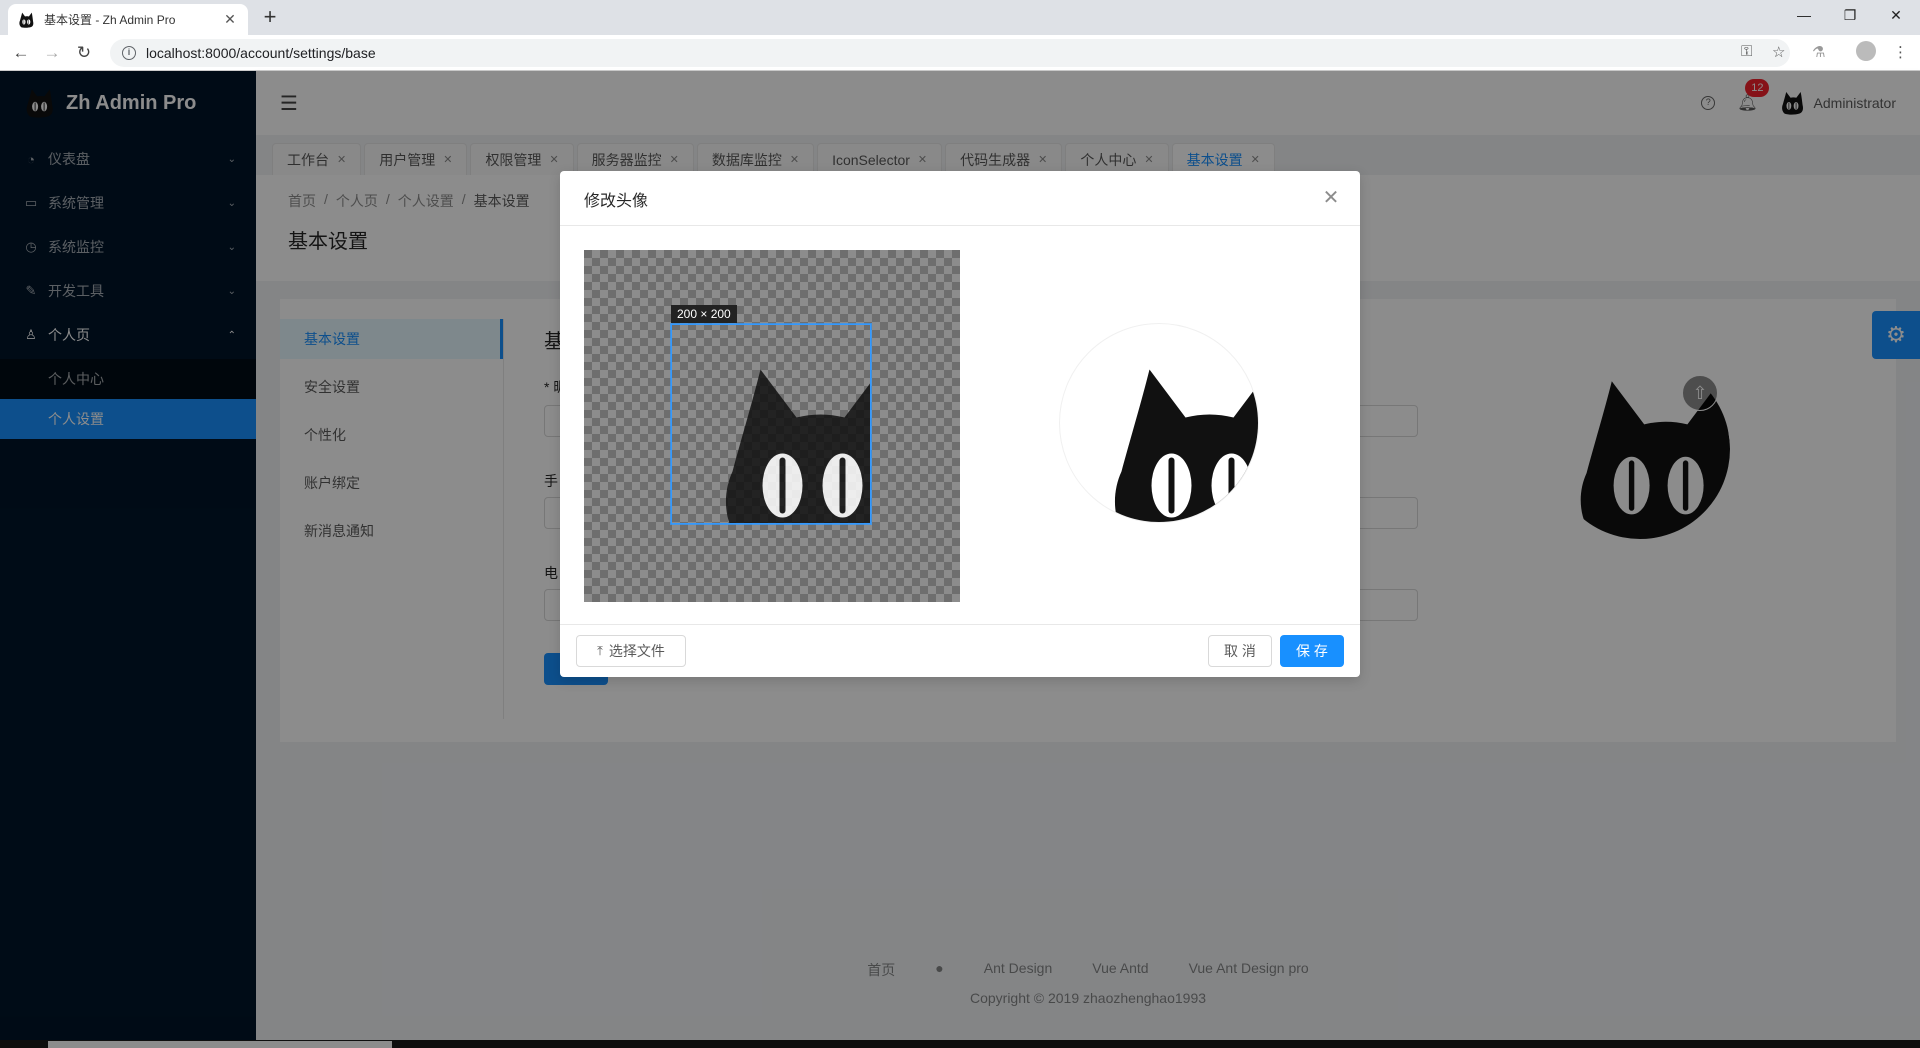 The width and height of the screenshot is (1920, 1048). I want to click on image-cropper: 200 × 200, so click(772, 426).